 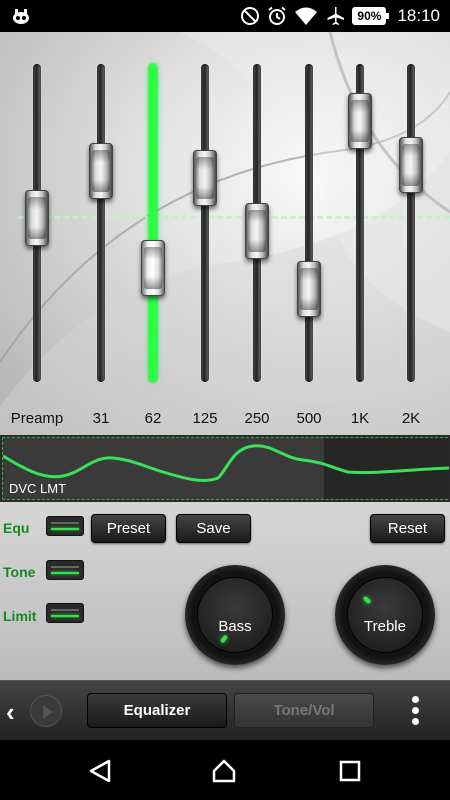 What do you see at coordinates (65, 526) in the screenshot?
I see `equ-toggle` at bounding box center [65, 526].